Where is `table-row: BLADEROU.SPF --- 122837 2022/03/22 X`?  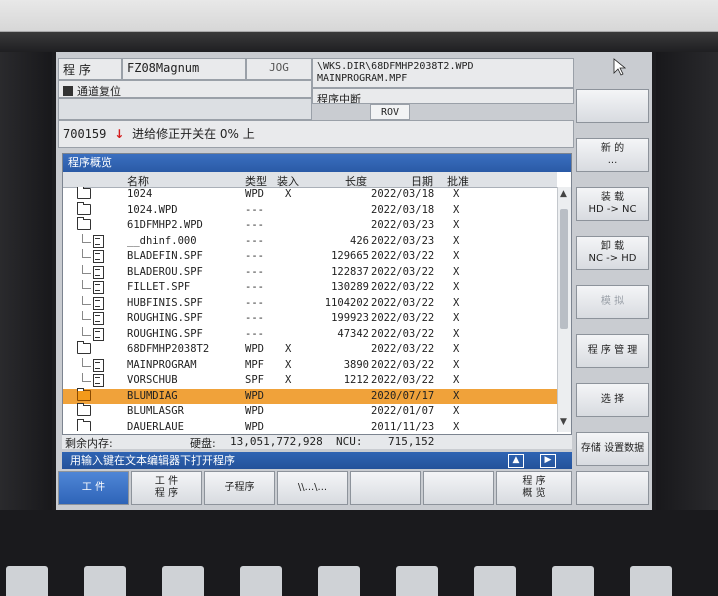
table-row: BLADEROU.SPF --- 122837 2022/03/22 X is located at coordinates (310, 272).